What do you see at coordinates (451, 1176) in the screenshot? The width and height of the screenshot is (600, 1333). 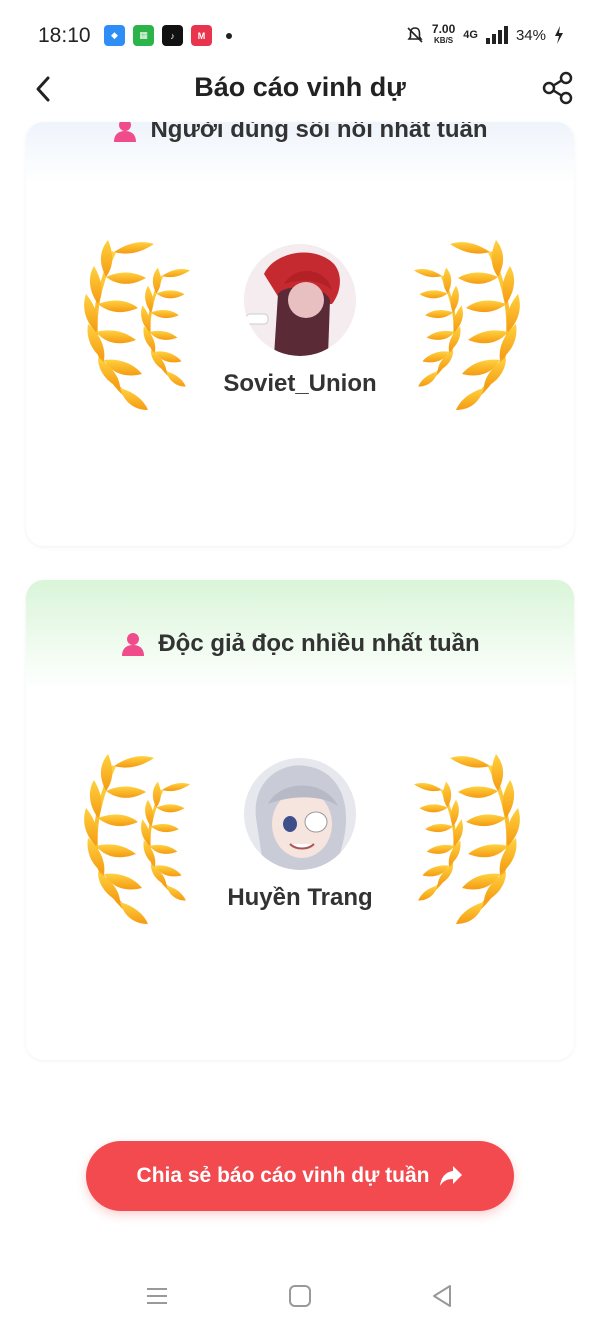 I see `share-arrow-icon` at bounding box center [451, 1176].